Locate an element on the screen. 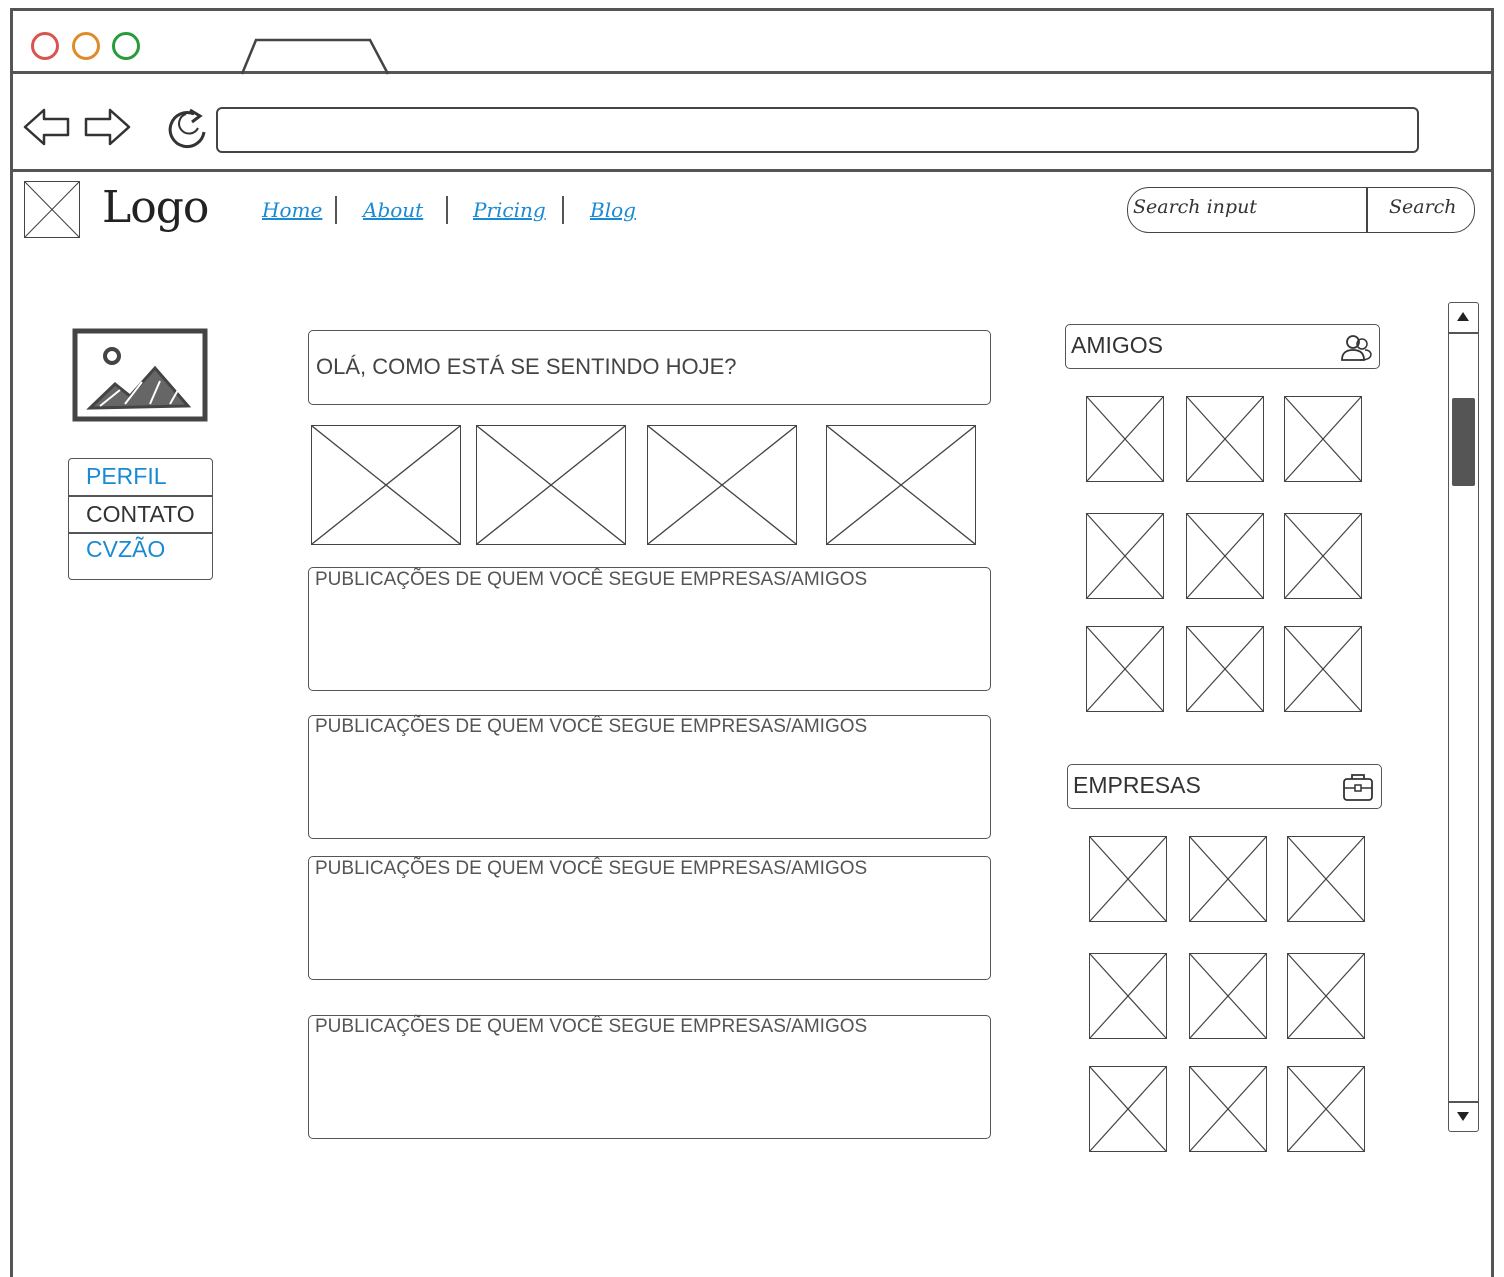 The image size is (1504, 1277). status-prompt: OLÁ, COMO ESTÁ SE SENTINDO HOJE? is located at coordinates (526, 366).